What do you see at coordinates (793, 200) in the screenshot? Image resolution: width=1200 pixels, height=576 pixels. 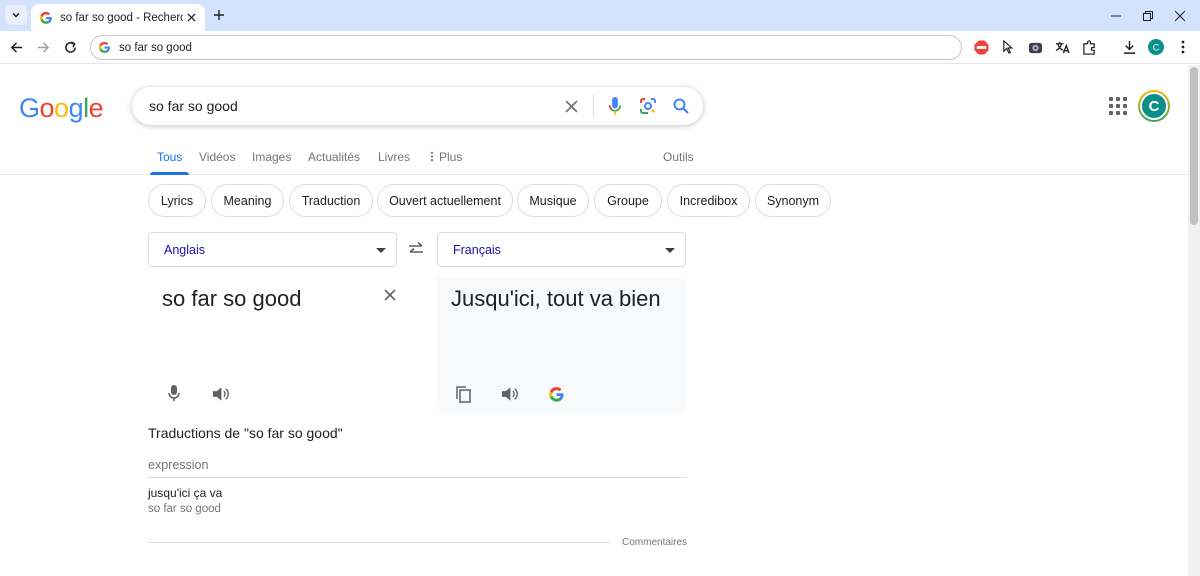 I see `chip-synonym: Synonym` at bounding box center [793, 200].